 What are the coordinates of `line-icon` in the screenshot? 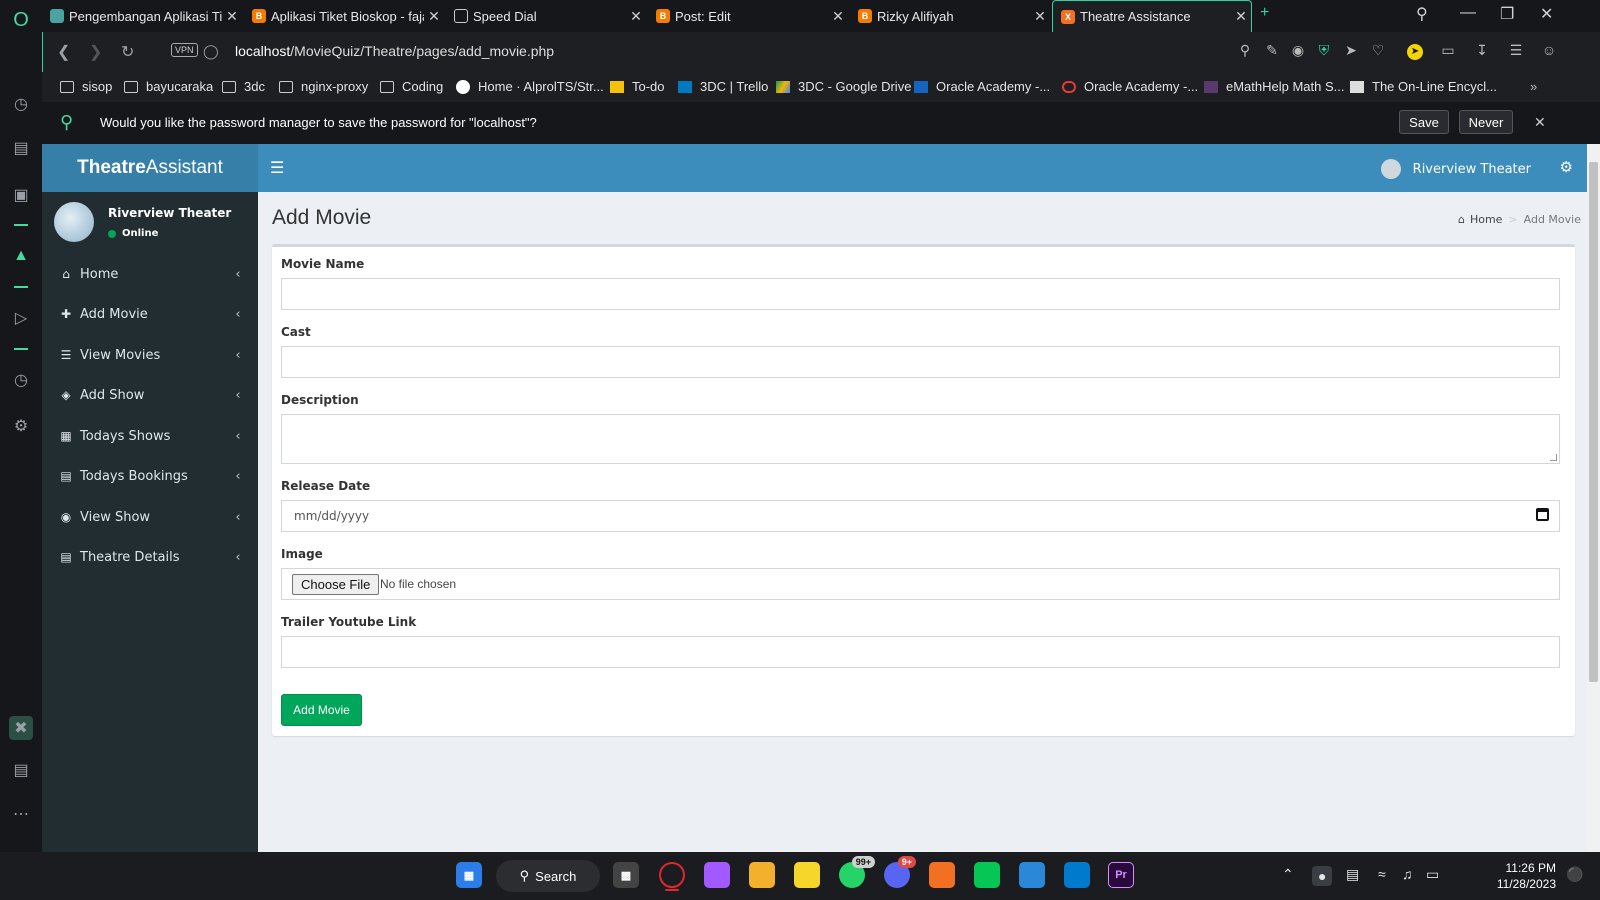 It's located at (987, 875).